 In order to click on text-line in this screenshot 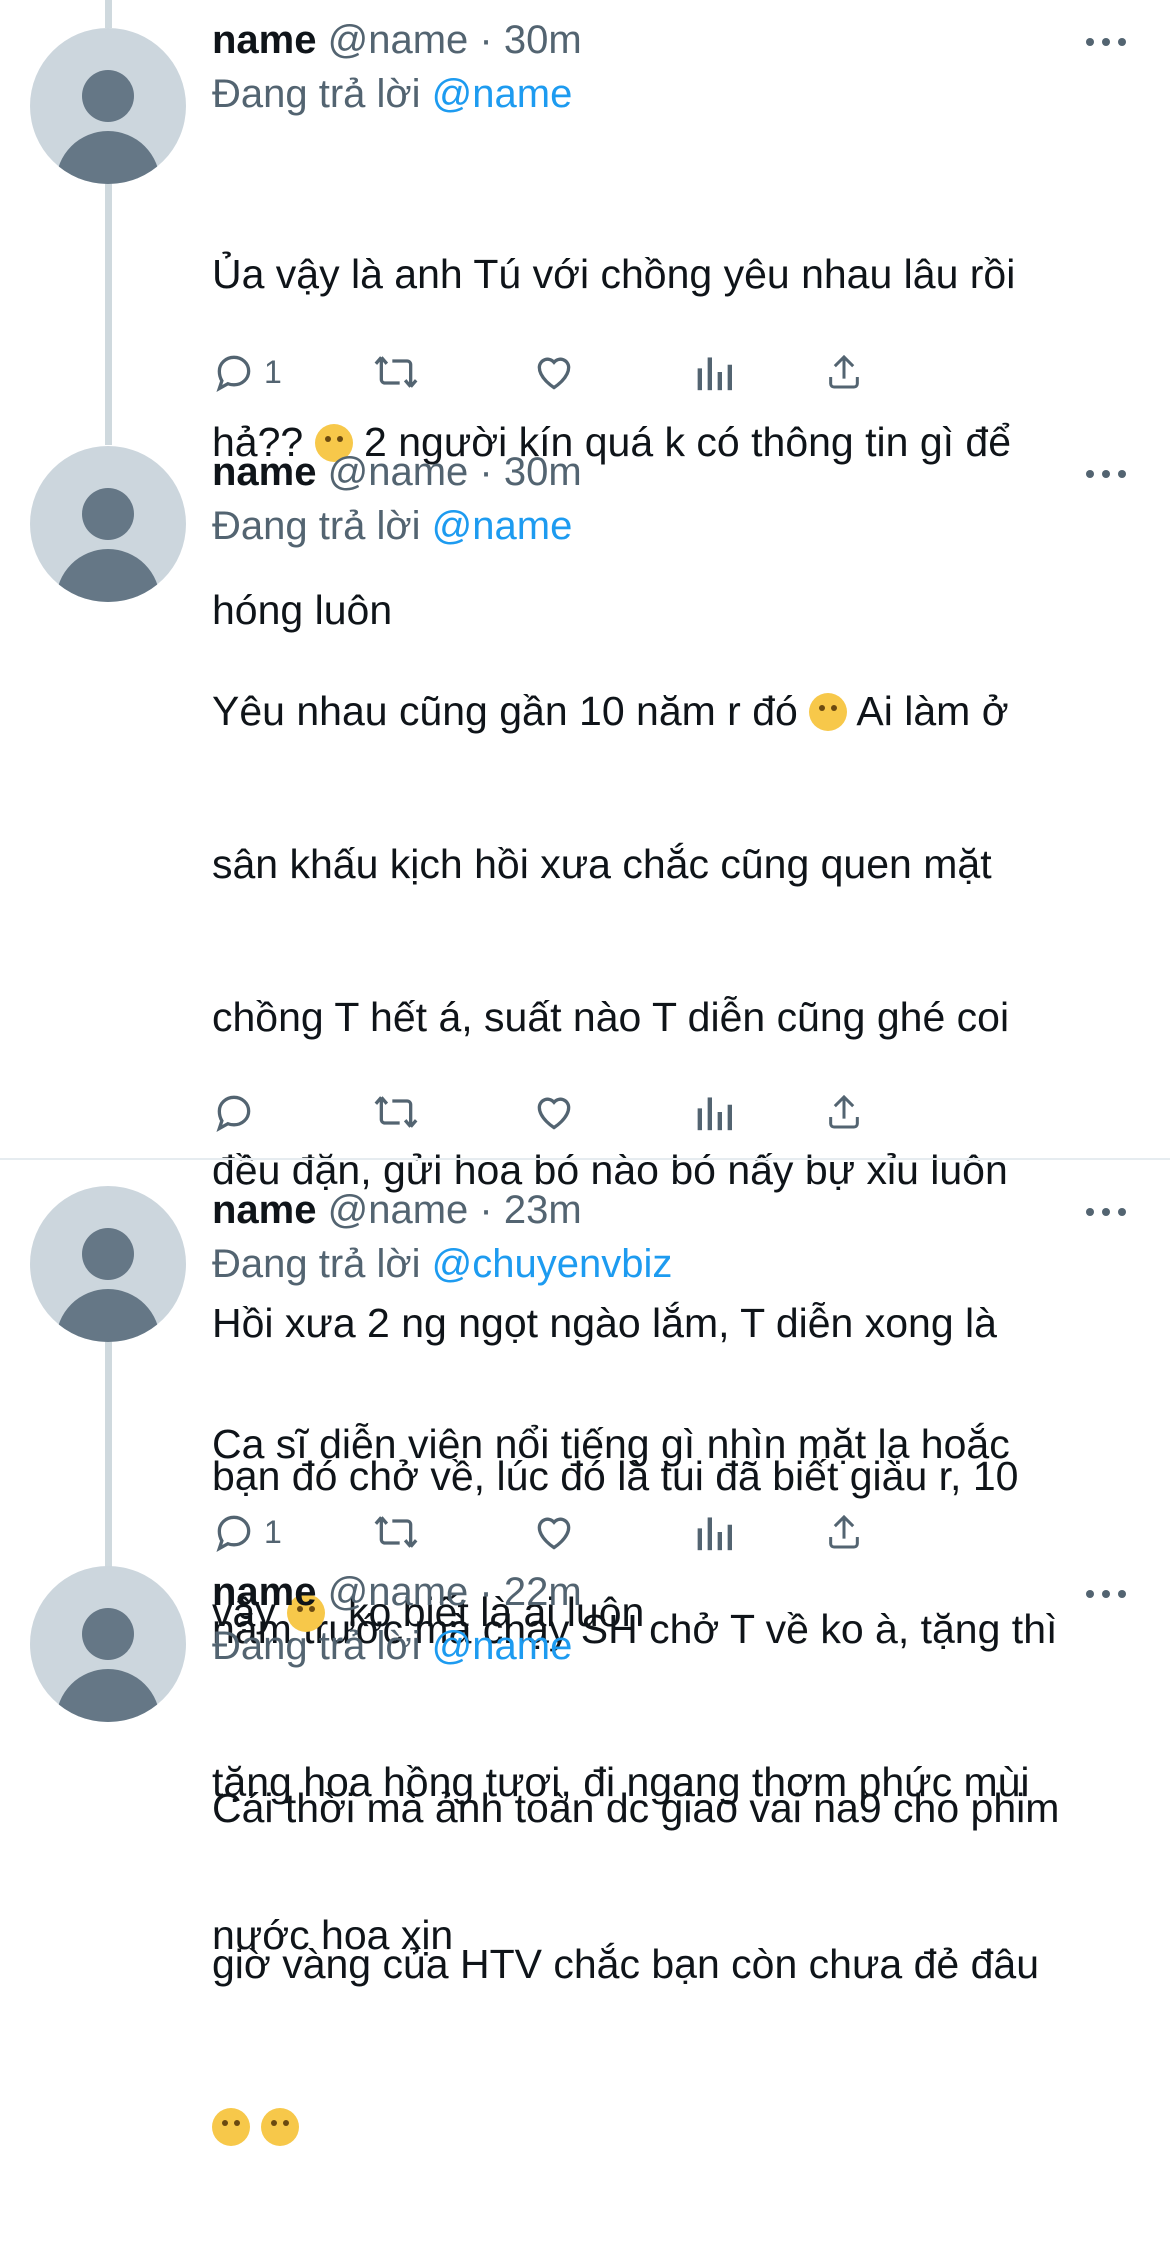, I will do `click(672, 2126)`.